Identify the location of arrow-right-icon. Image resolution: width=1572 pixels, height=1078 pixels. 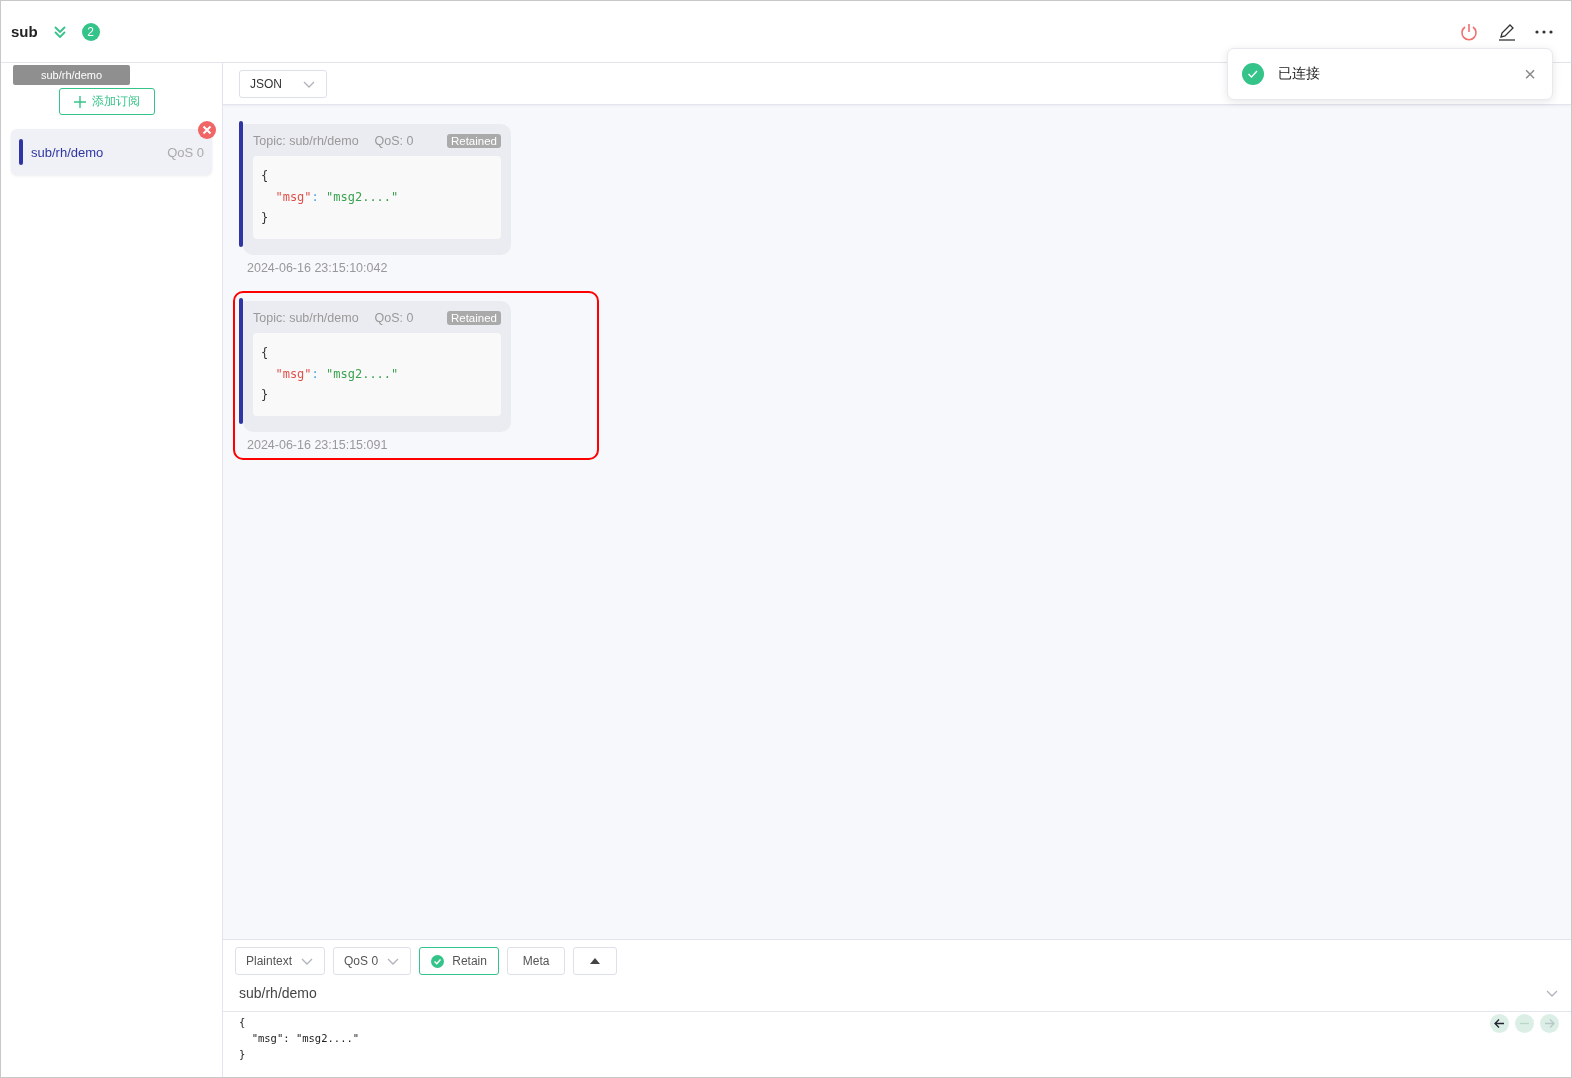
(1549, 1023).